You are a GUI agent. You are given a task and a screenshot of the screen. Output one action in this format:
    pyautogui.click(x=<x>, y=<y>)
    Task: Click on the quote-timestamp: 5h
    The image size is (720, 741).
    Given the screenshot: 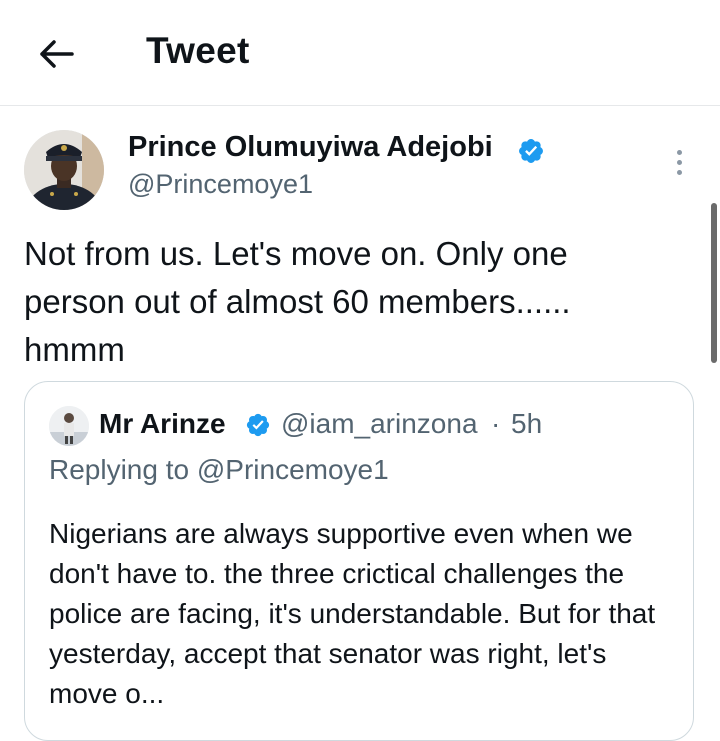 What is the action you would take?
    pyautogui.click(x=527, y=423)
    